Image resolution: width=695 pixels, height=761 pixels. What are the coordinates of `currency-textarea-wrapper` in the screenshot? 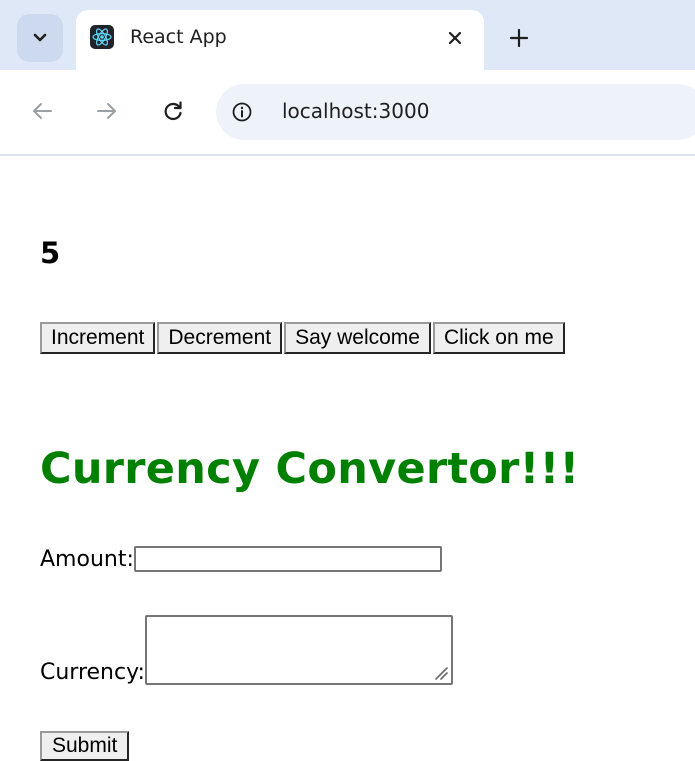 It's located at (298, 650).